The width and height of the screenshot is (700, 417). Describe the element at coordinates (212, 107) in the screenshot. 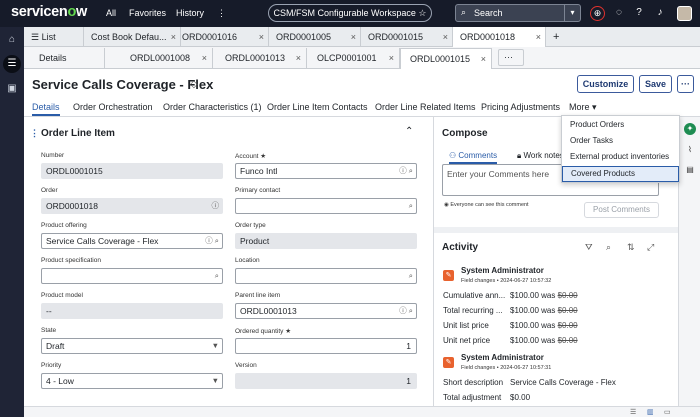

I see `tab-order-characteristics: Order Characteristics (1)` at that location.